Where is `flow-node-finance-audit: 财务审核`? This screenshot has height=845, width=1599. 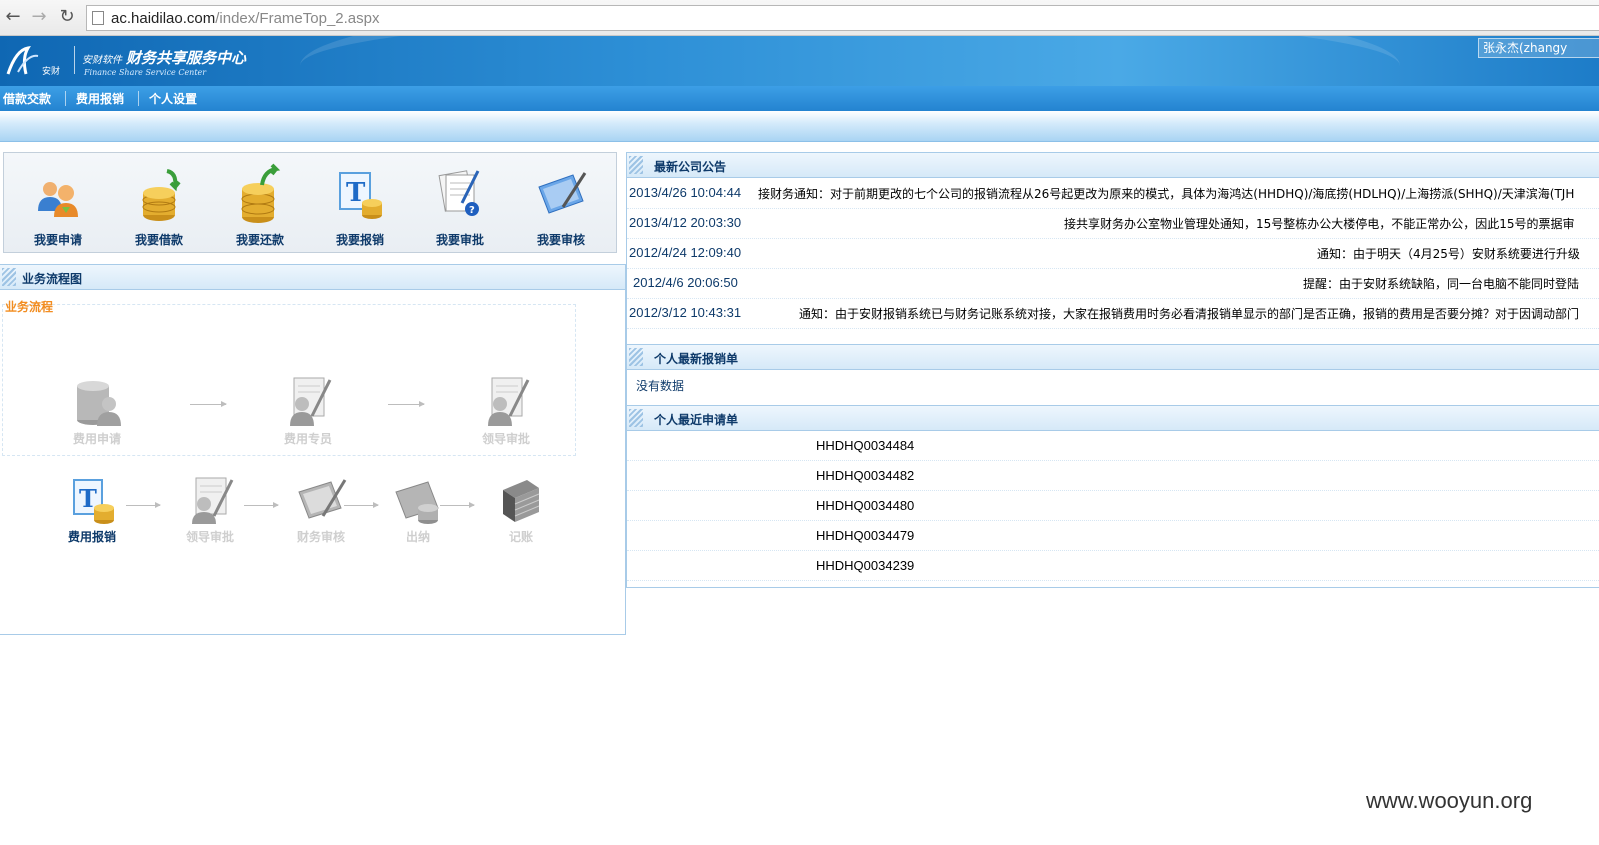
flow-node-finance-audit: 财务审核 is located at coordinates (321, 509).